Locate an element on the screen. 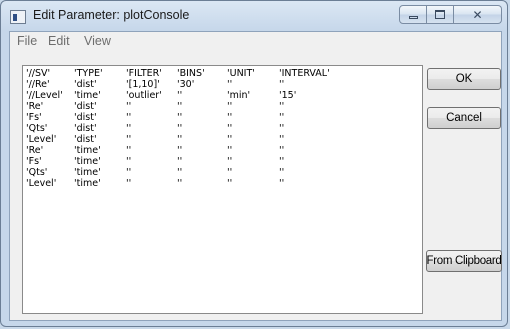 This screenshot has width=510, height=329. table-cell: 'min' is located at coordinates (239, 95).